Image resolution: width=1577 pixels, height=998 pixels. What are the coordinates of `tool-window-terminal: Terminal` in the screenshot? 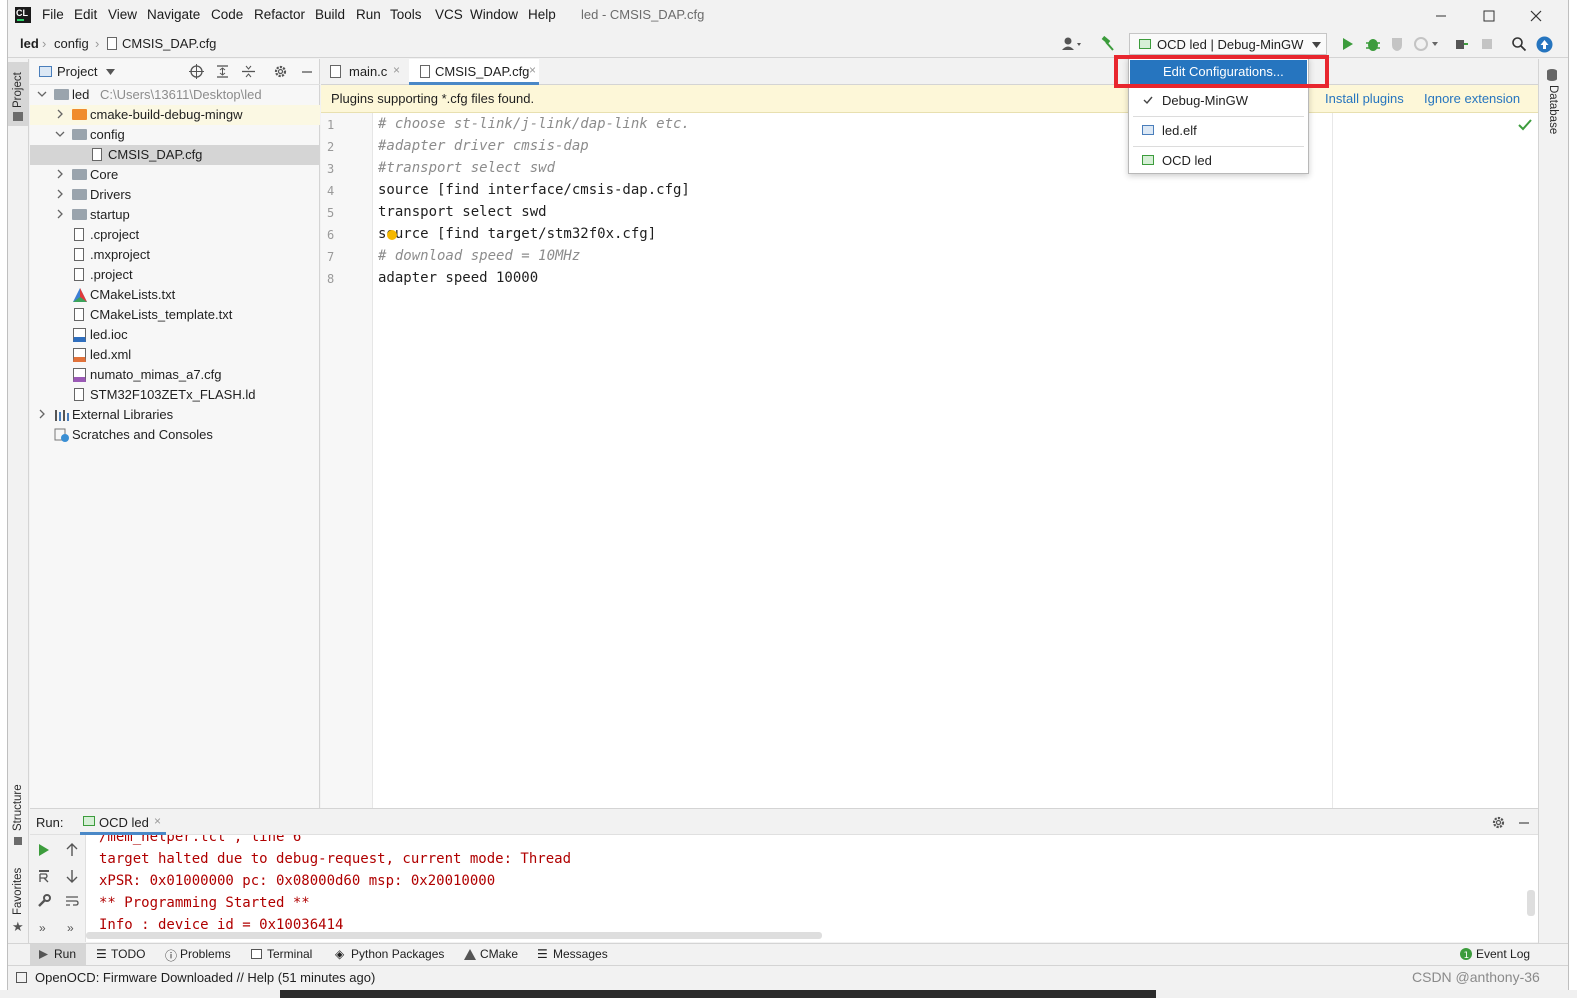 It's located at (287, 954).